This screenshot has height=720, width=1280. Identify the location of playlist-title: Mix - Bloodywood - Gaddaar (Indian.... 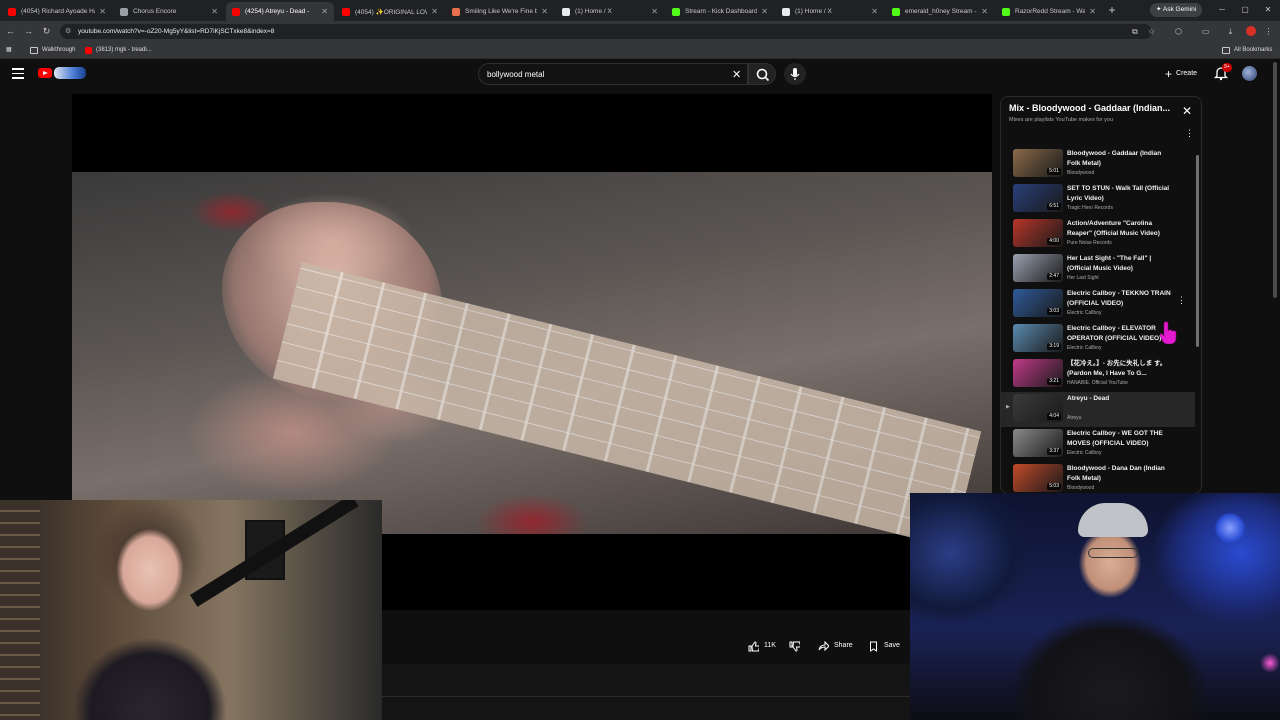
(1094, 108).